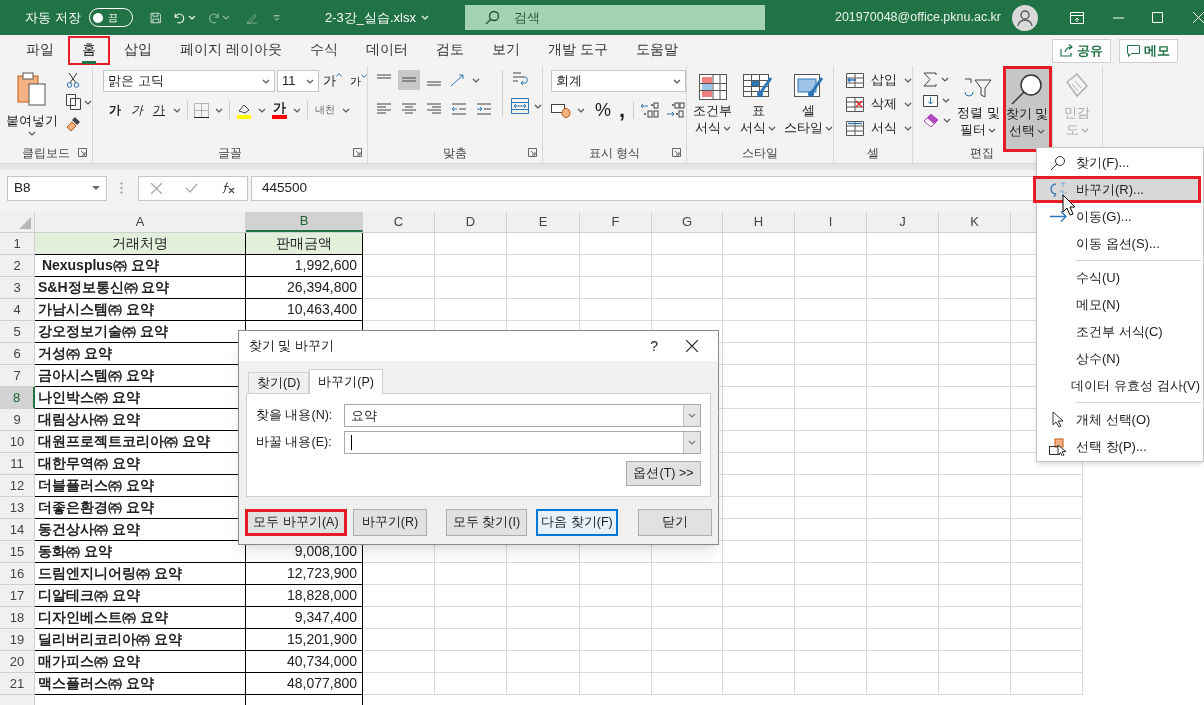  What do you see at coordinates (17, 508) in the screenshot?
I see `row-header: 13` at bounding box center [17, 508].